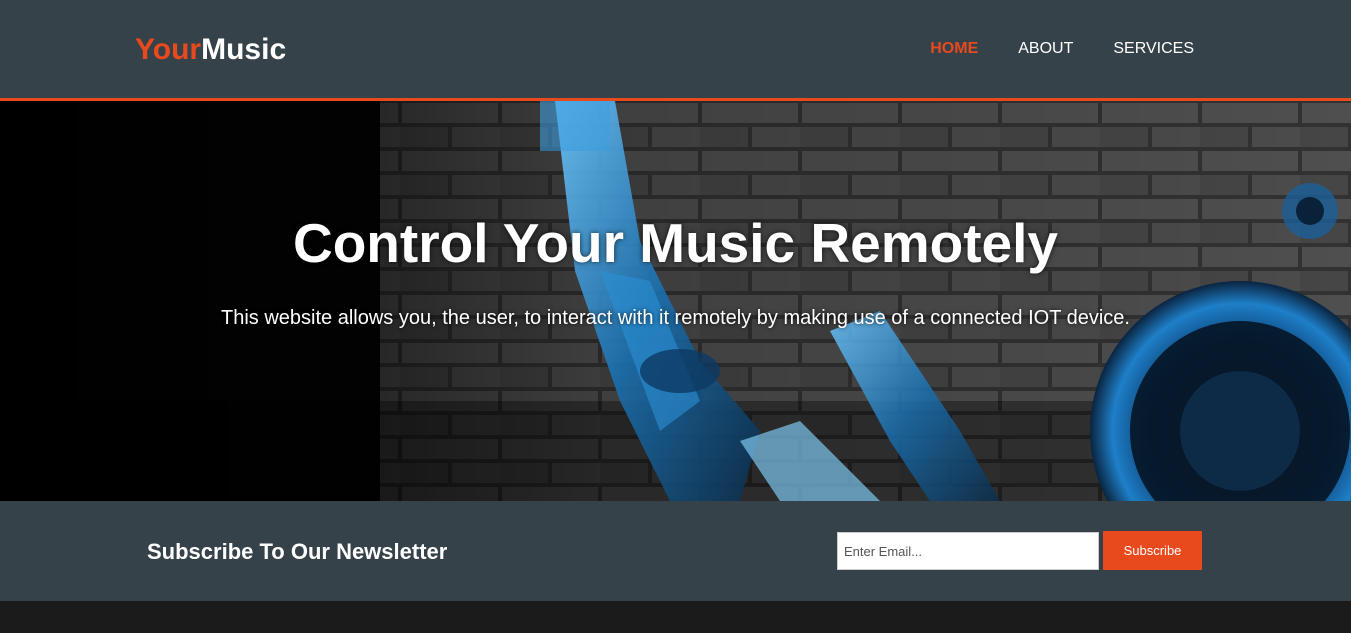 The image size is (1351, 633). Describe the element at coordinates (675, 243) in the screenshot. I see `hero-title: Control Your Music Remotely` at that location.